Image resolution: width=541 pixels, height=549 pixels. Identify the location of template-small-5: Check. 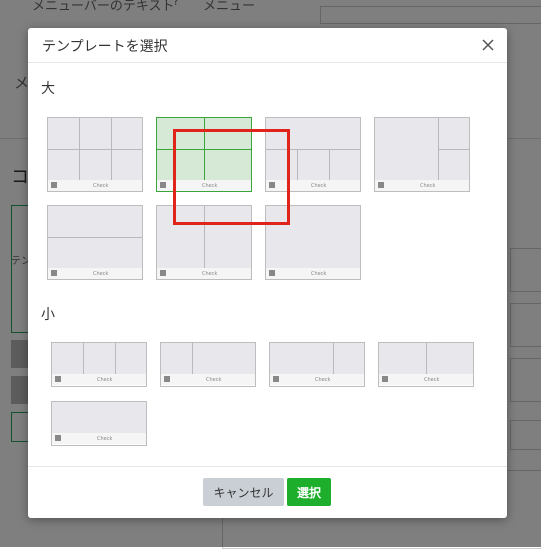
(99, 423).